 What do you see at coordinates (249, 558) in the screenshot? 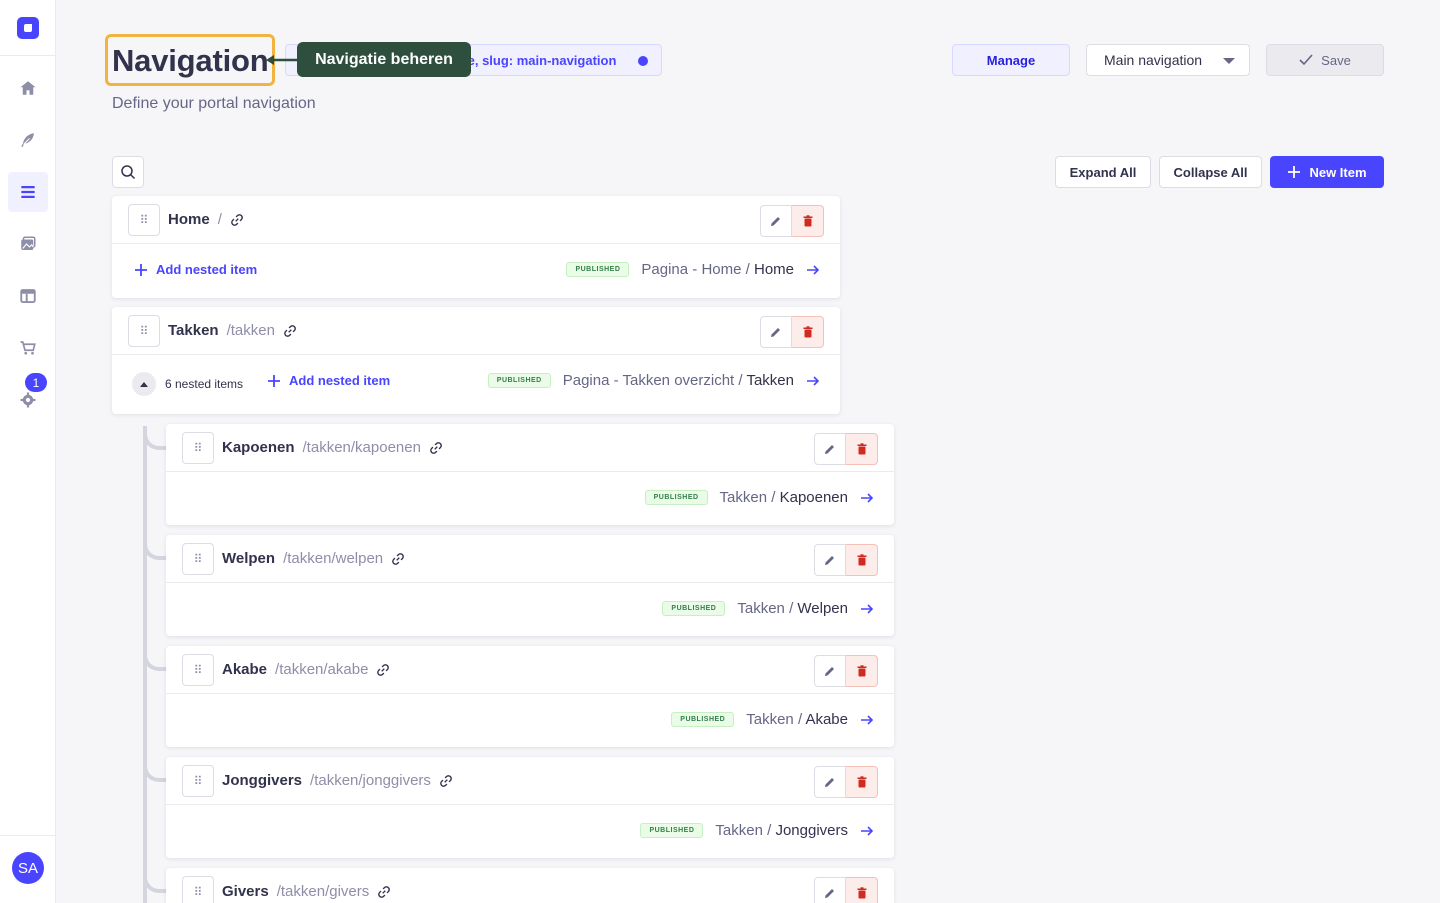
I see `item-name: Welpen` at bounding box center [249, 558].